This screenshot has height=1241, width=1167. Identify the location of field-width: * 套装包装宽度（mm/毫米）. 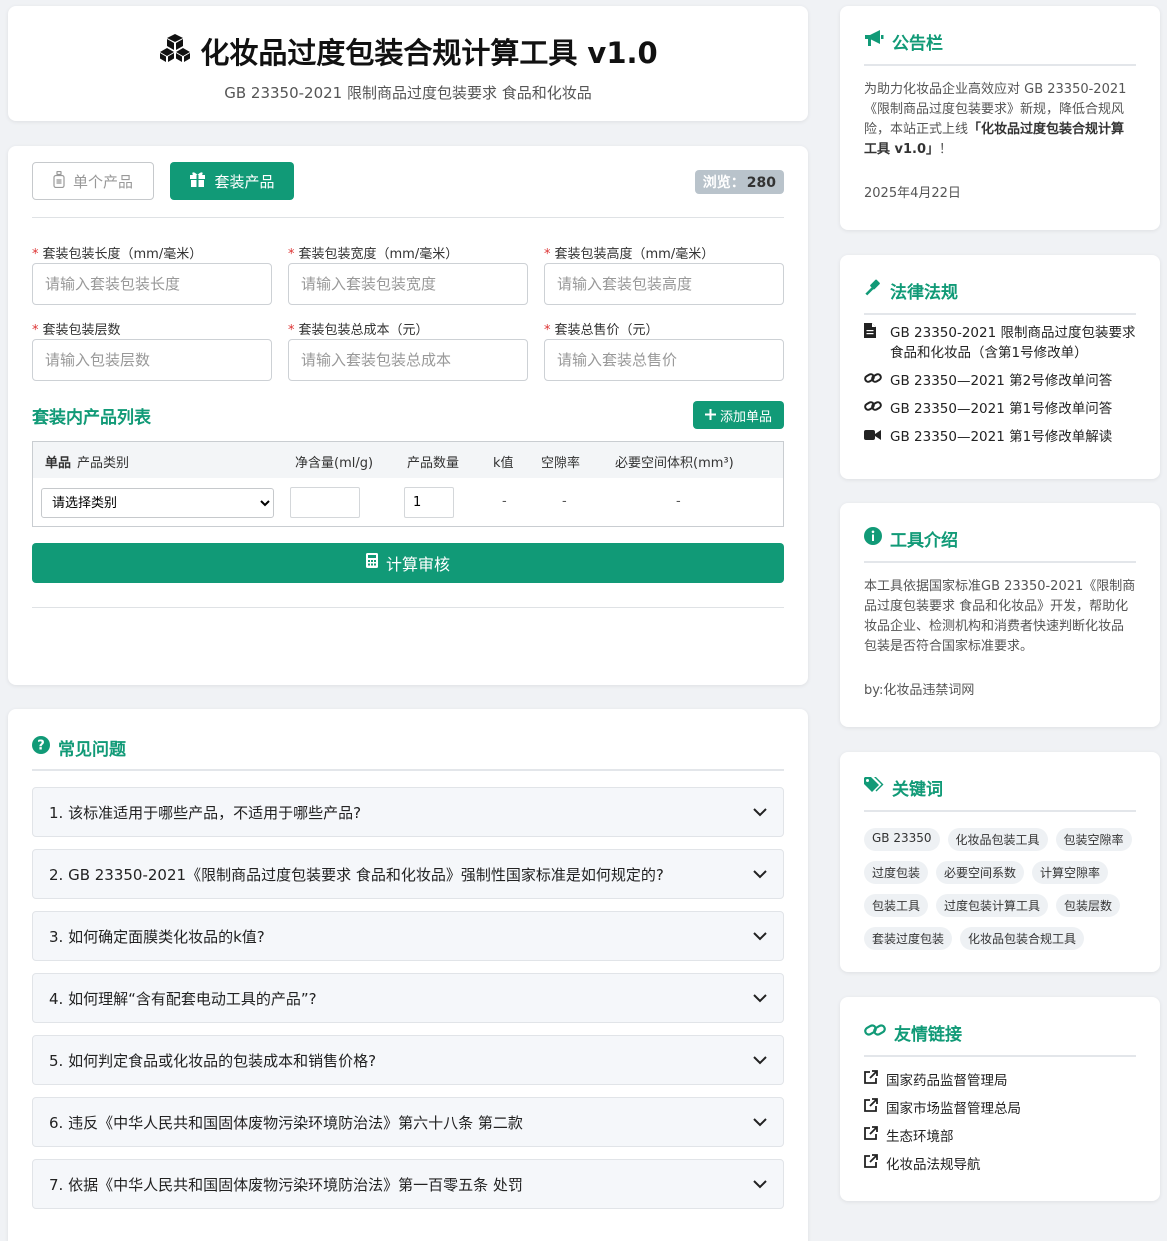
(408, 274).